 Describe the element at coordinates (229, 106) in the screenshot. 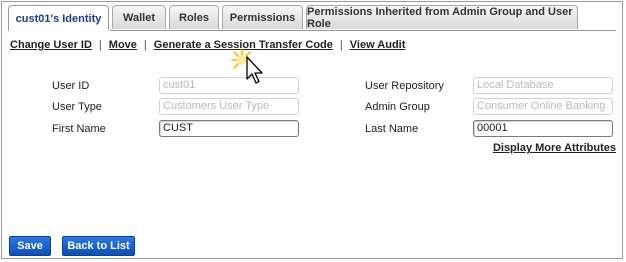

I see `user-type-field: Customers User Type` at that location.